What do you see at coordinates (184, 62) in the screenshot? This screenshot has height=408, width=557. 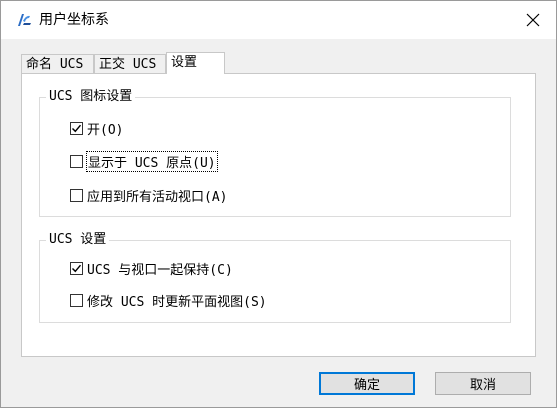 I see `tab-label: 设置` at bounding box center [184, 62].